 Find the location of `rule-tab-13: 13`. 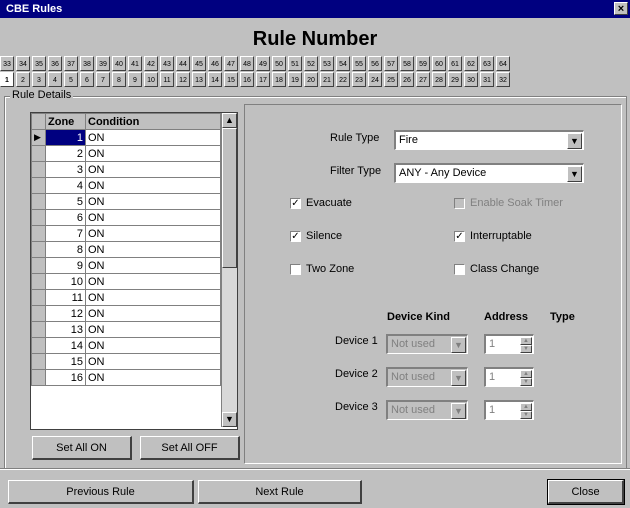

rule-tab-13: 13 is located at coordinates (199, 79).